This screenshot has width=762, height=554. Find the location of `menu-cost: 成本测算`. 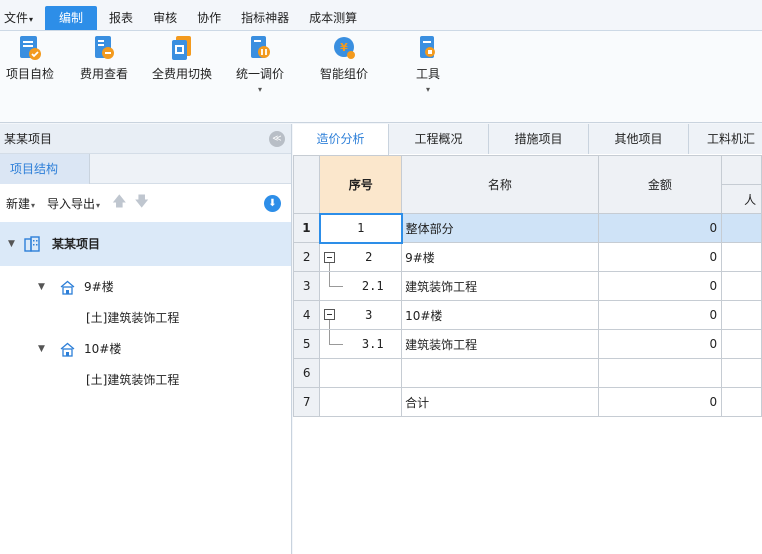

menu-cost: 成本测算 is located at coordinates (333, 18).